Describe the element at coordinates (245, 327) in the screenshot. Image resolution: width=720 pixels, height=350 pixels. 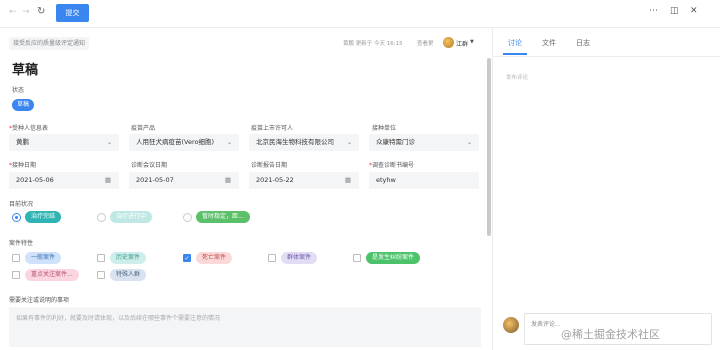
I see `notes-textarea: 如果有事件的利好，就要及时请体现，以及后续在哪些事件个需要注意的情况` at that location.